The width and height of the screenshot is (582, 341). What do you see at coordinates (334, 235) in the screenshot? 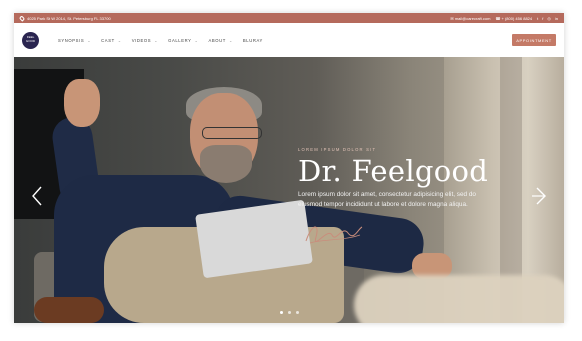
I see `signature-graphic` at bounding box center [334, 235].